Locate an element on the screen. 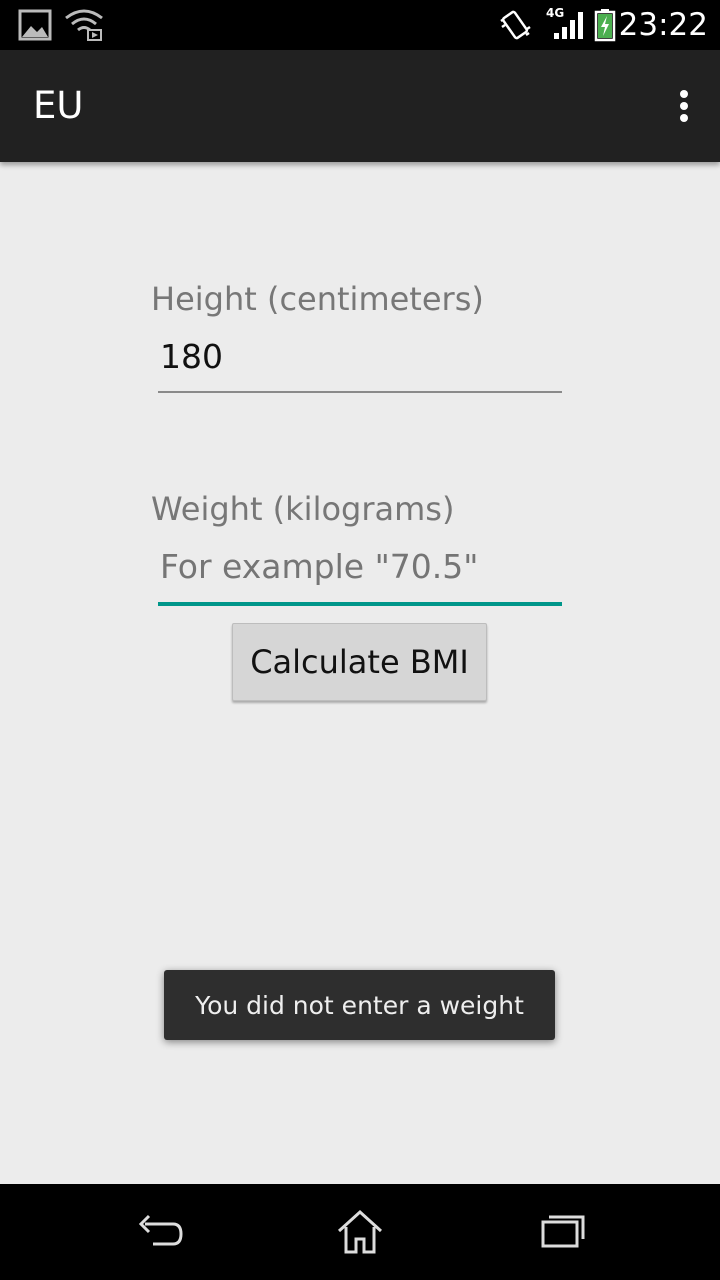  height-input is located at coordinates (361, 356).